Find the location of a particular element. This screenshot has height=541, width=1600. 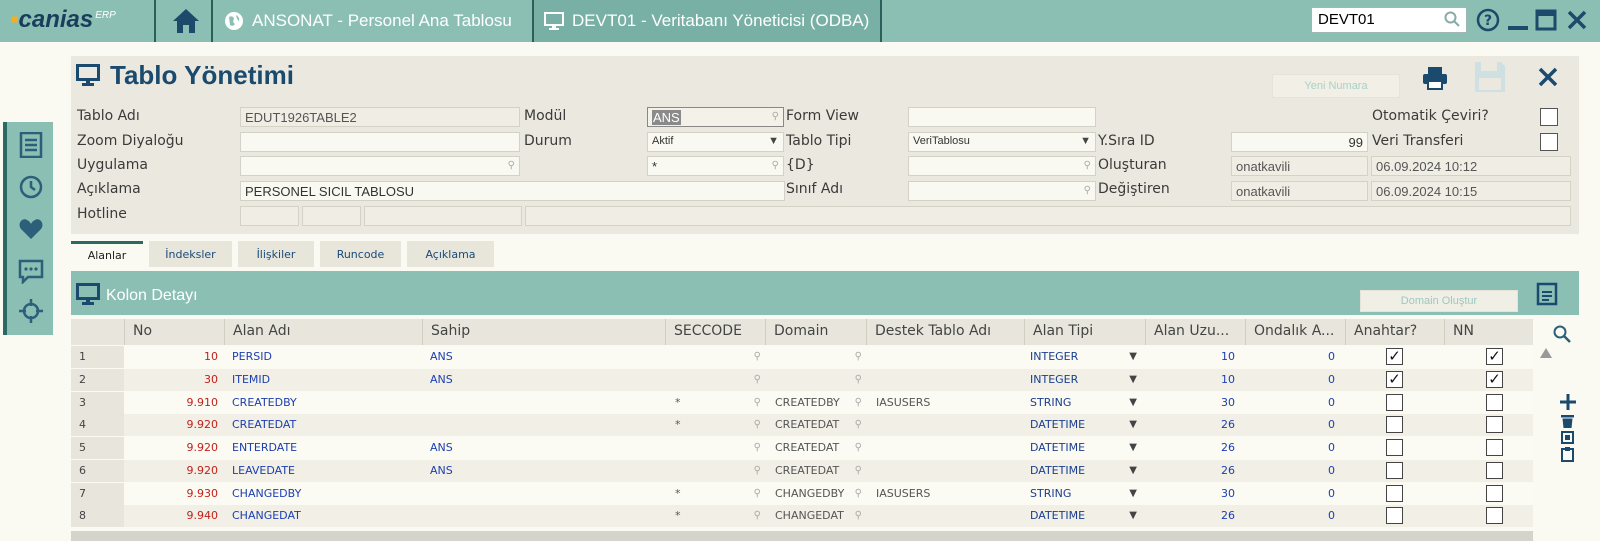

cell-alan-uzunlugu: 30 is located at coordinates (1195, 494).